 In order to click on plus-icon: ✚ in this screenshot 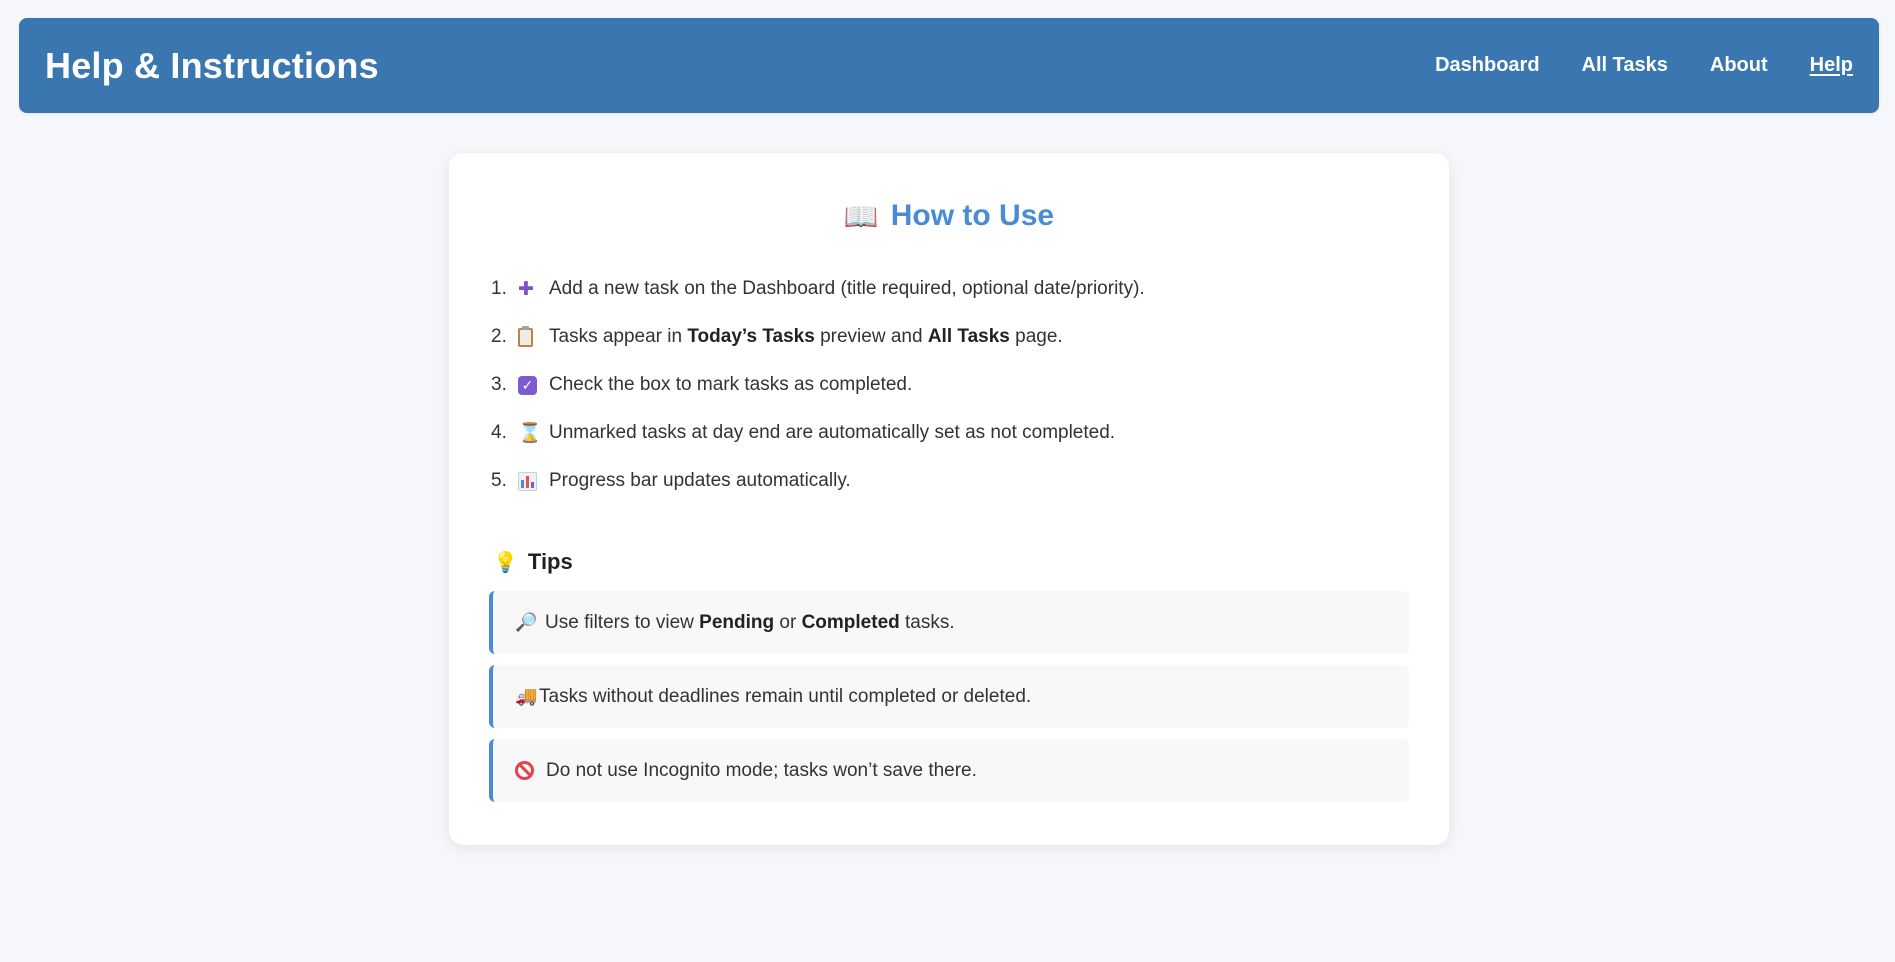, I will do `click(526, 289)`.